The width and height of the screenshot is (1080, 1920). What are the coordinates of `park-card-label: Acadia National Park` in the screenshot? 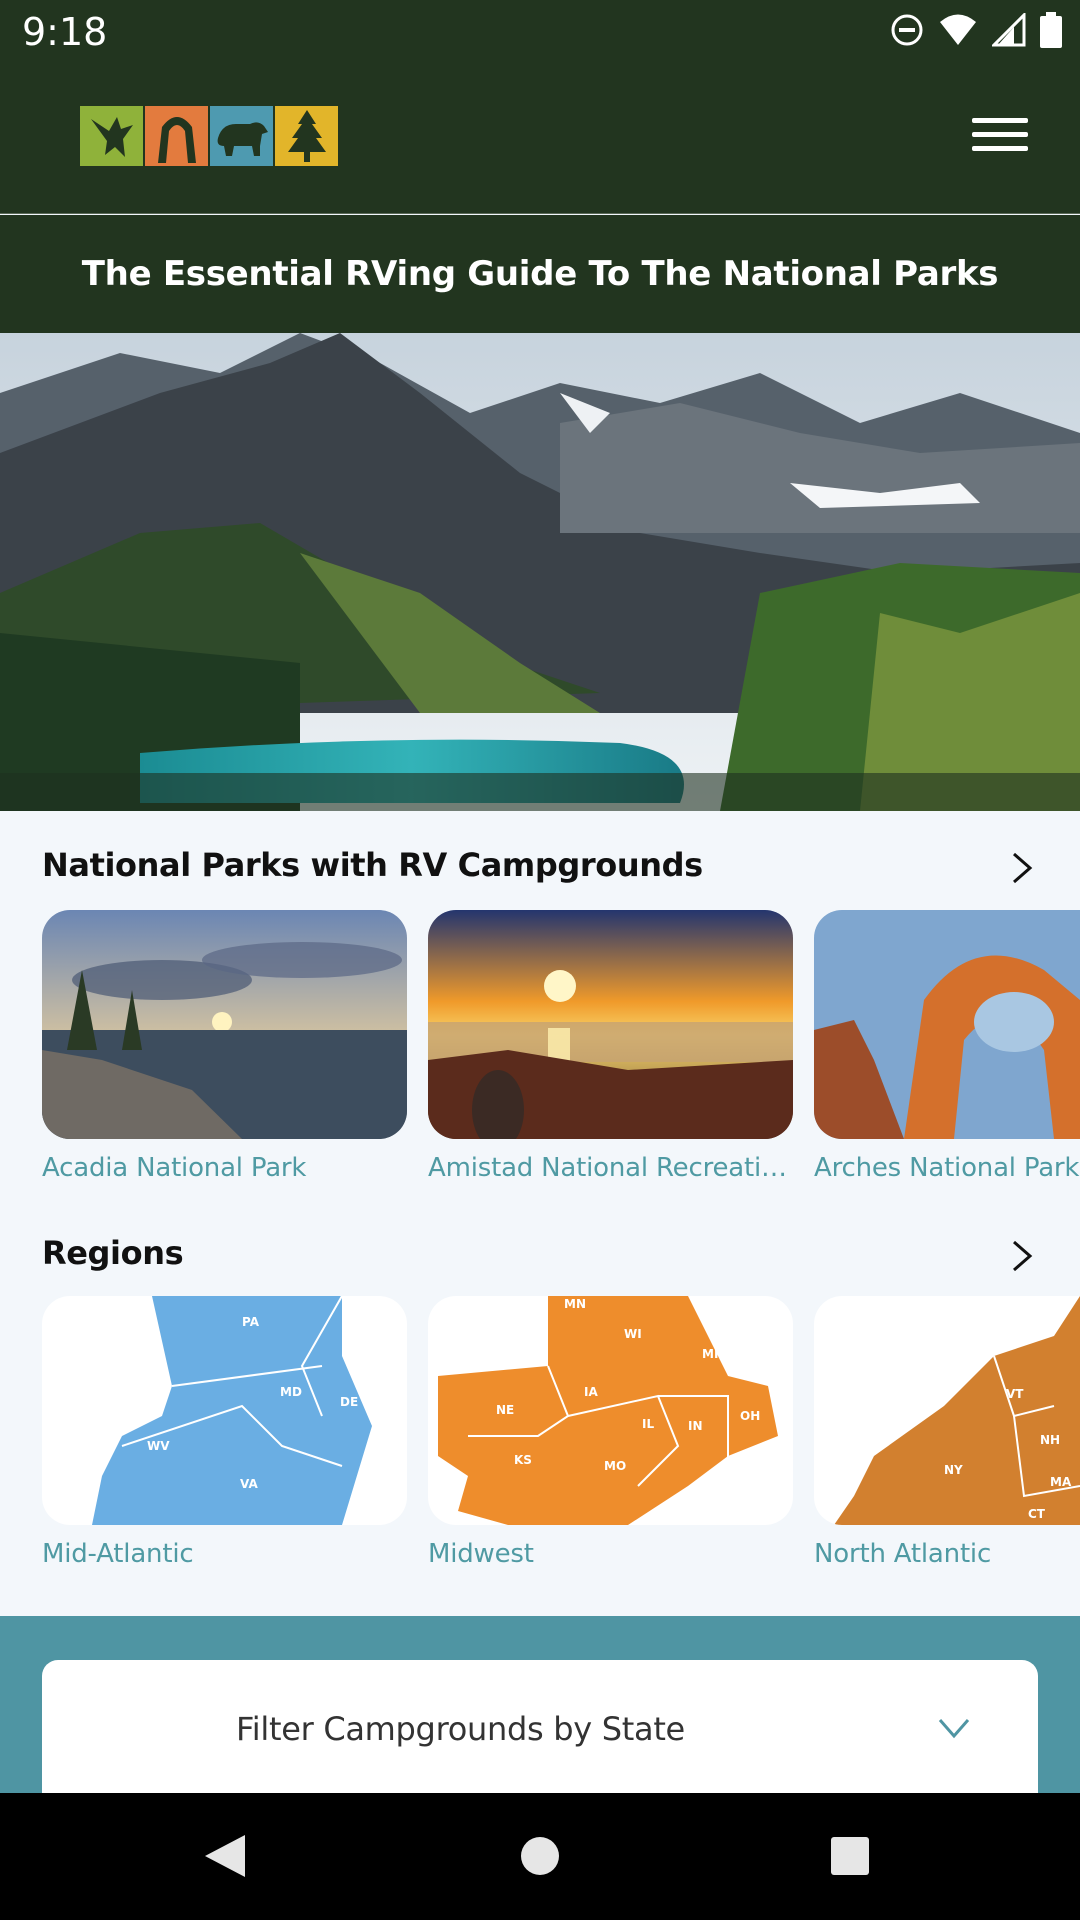 It's located at (174, 1168).